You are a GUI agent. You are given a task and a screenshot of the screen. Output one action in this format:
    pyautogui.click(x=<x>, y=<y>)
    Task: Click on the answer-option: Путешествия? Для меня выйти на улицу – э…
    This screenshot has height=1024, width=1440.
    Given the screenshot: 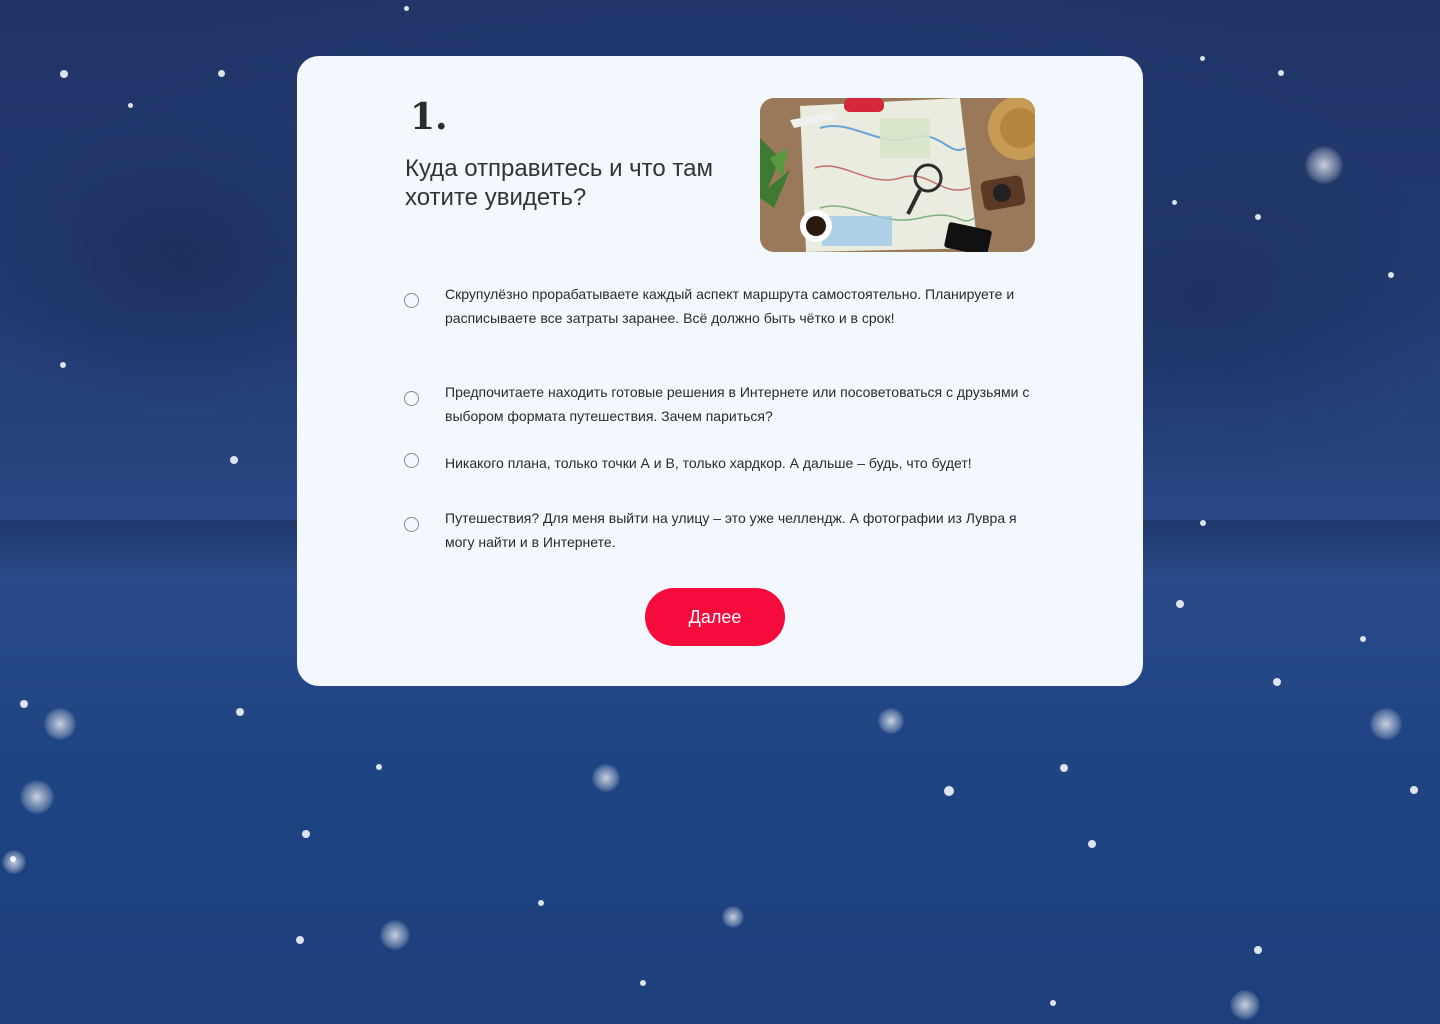 What is the action you would take?
    pyautogui.click(x=724, y=530)
    